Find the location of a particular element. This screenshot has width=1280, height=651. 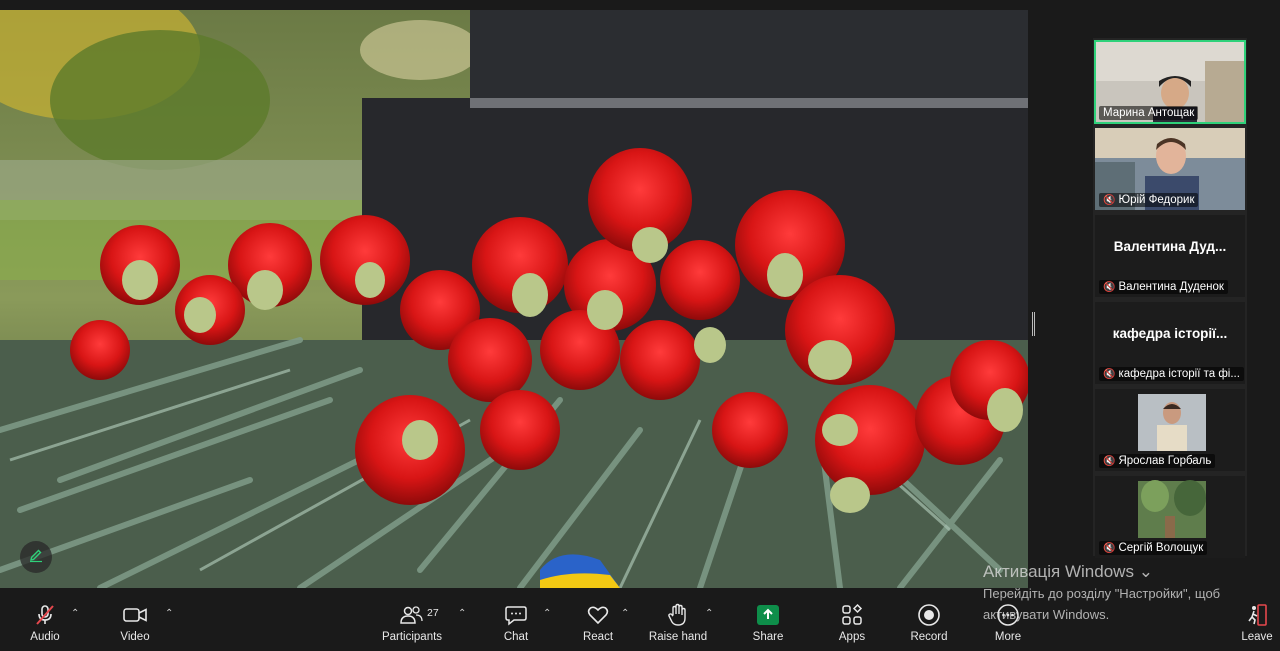

share-screen-icon is located at coordinates (768, 617).